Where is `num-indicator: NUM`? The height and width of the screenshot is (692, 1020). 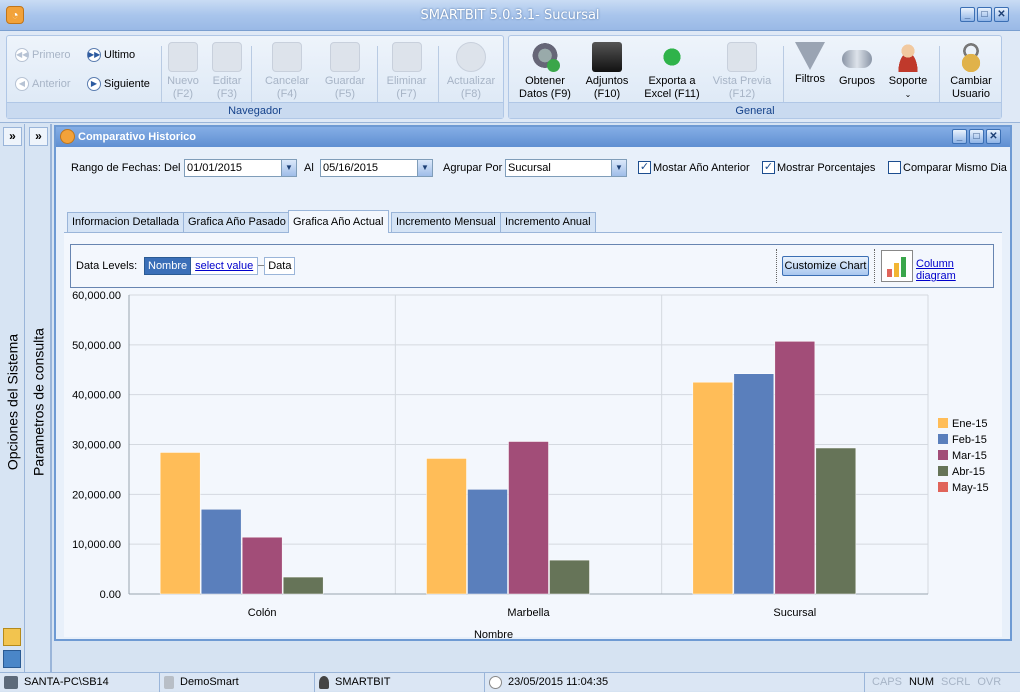
num-indicator: NUM is located at coordinates (921, 682).